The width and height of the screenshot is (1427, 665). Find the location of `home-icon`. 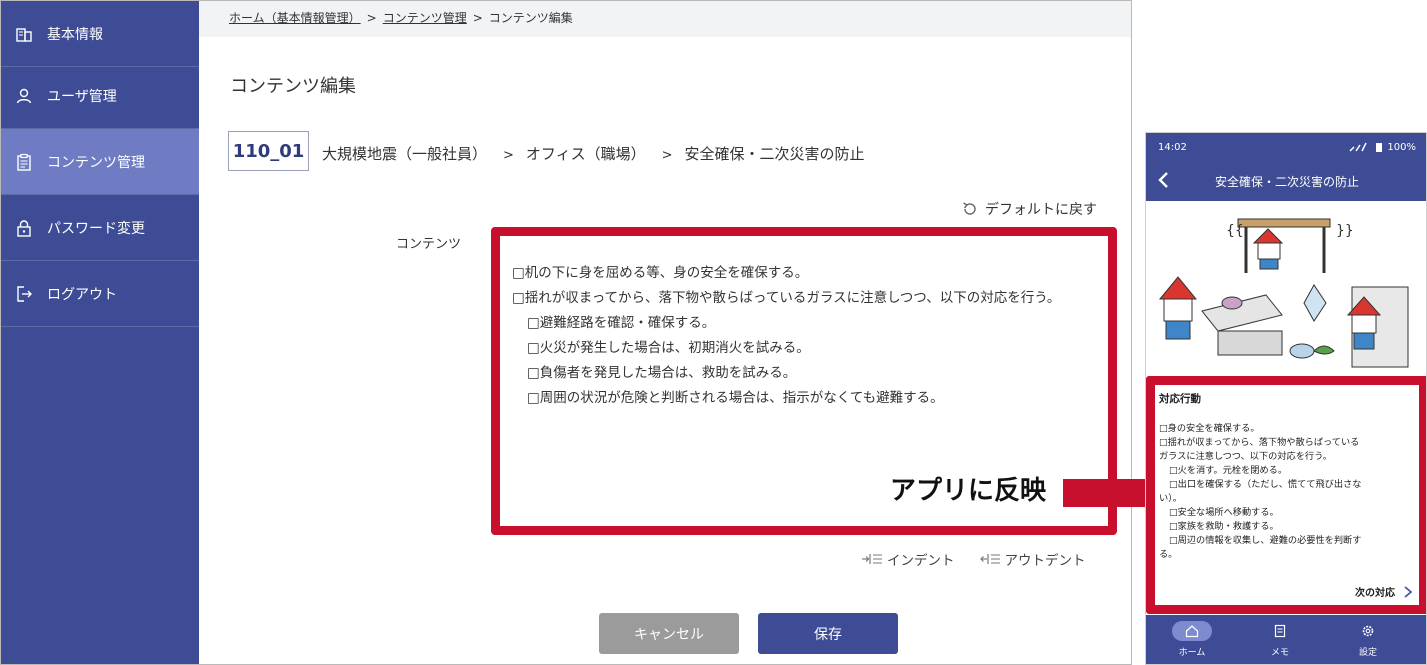

home-icon is located at coordinates (1192, 631).